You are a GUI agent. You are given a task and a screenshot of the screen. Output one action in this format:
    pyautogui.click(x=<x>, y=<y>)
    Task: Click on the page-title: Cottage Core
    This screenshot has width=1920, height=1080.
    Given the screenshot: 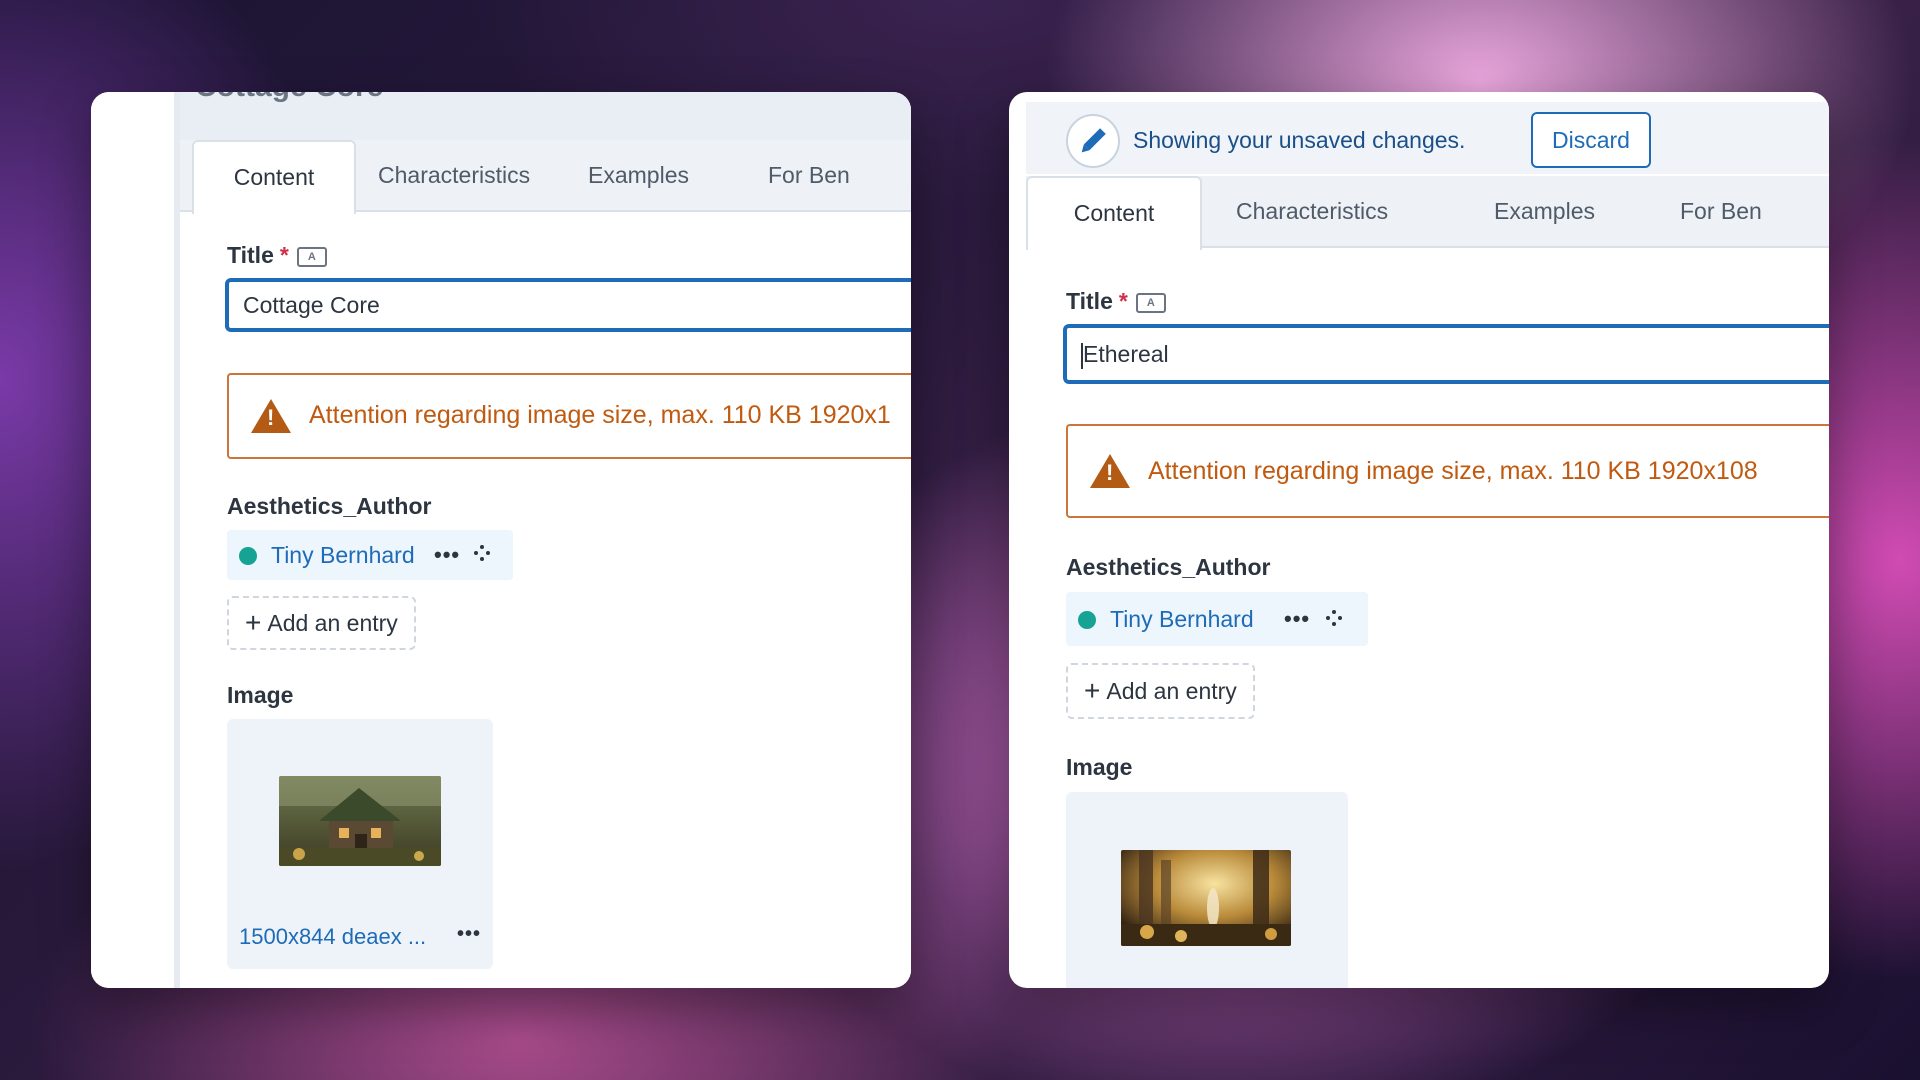 What is the action you would take?
    pyautogui.click(x=289, y=98)
    